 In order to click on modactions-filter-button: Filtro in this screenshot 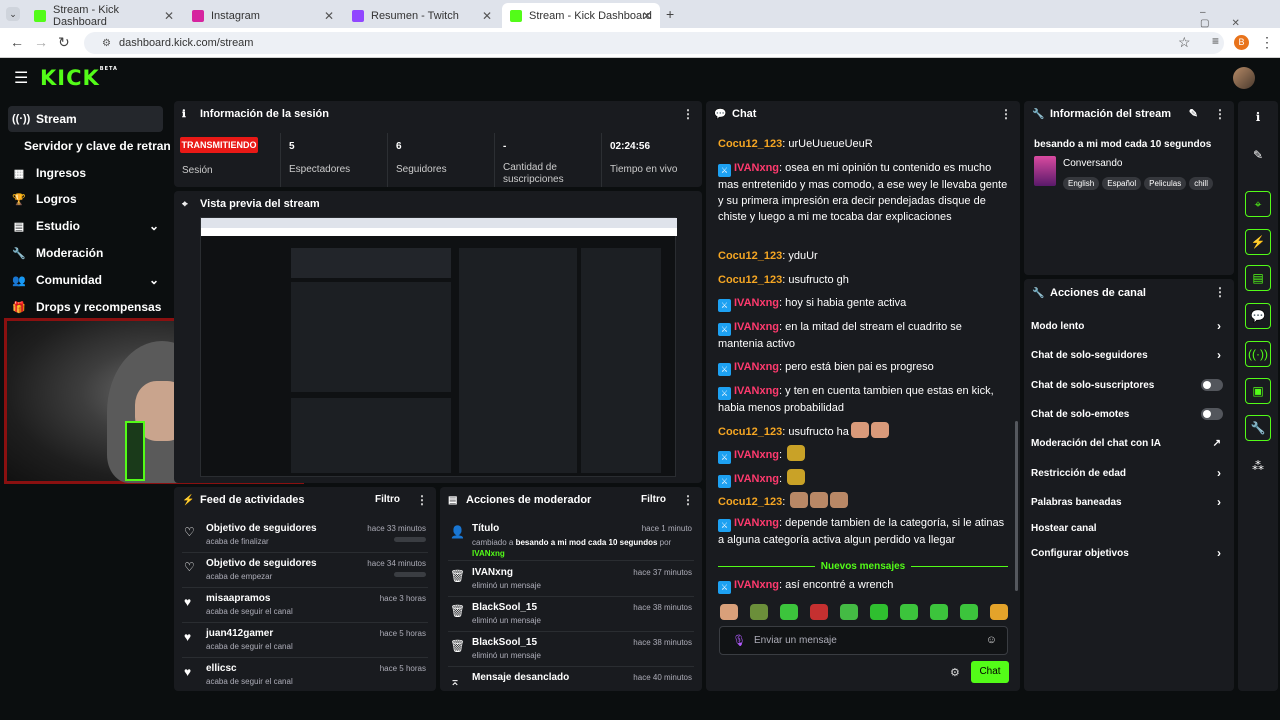, I will do `click(653, 499)`.